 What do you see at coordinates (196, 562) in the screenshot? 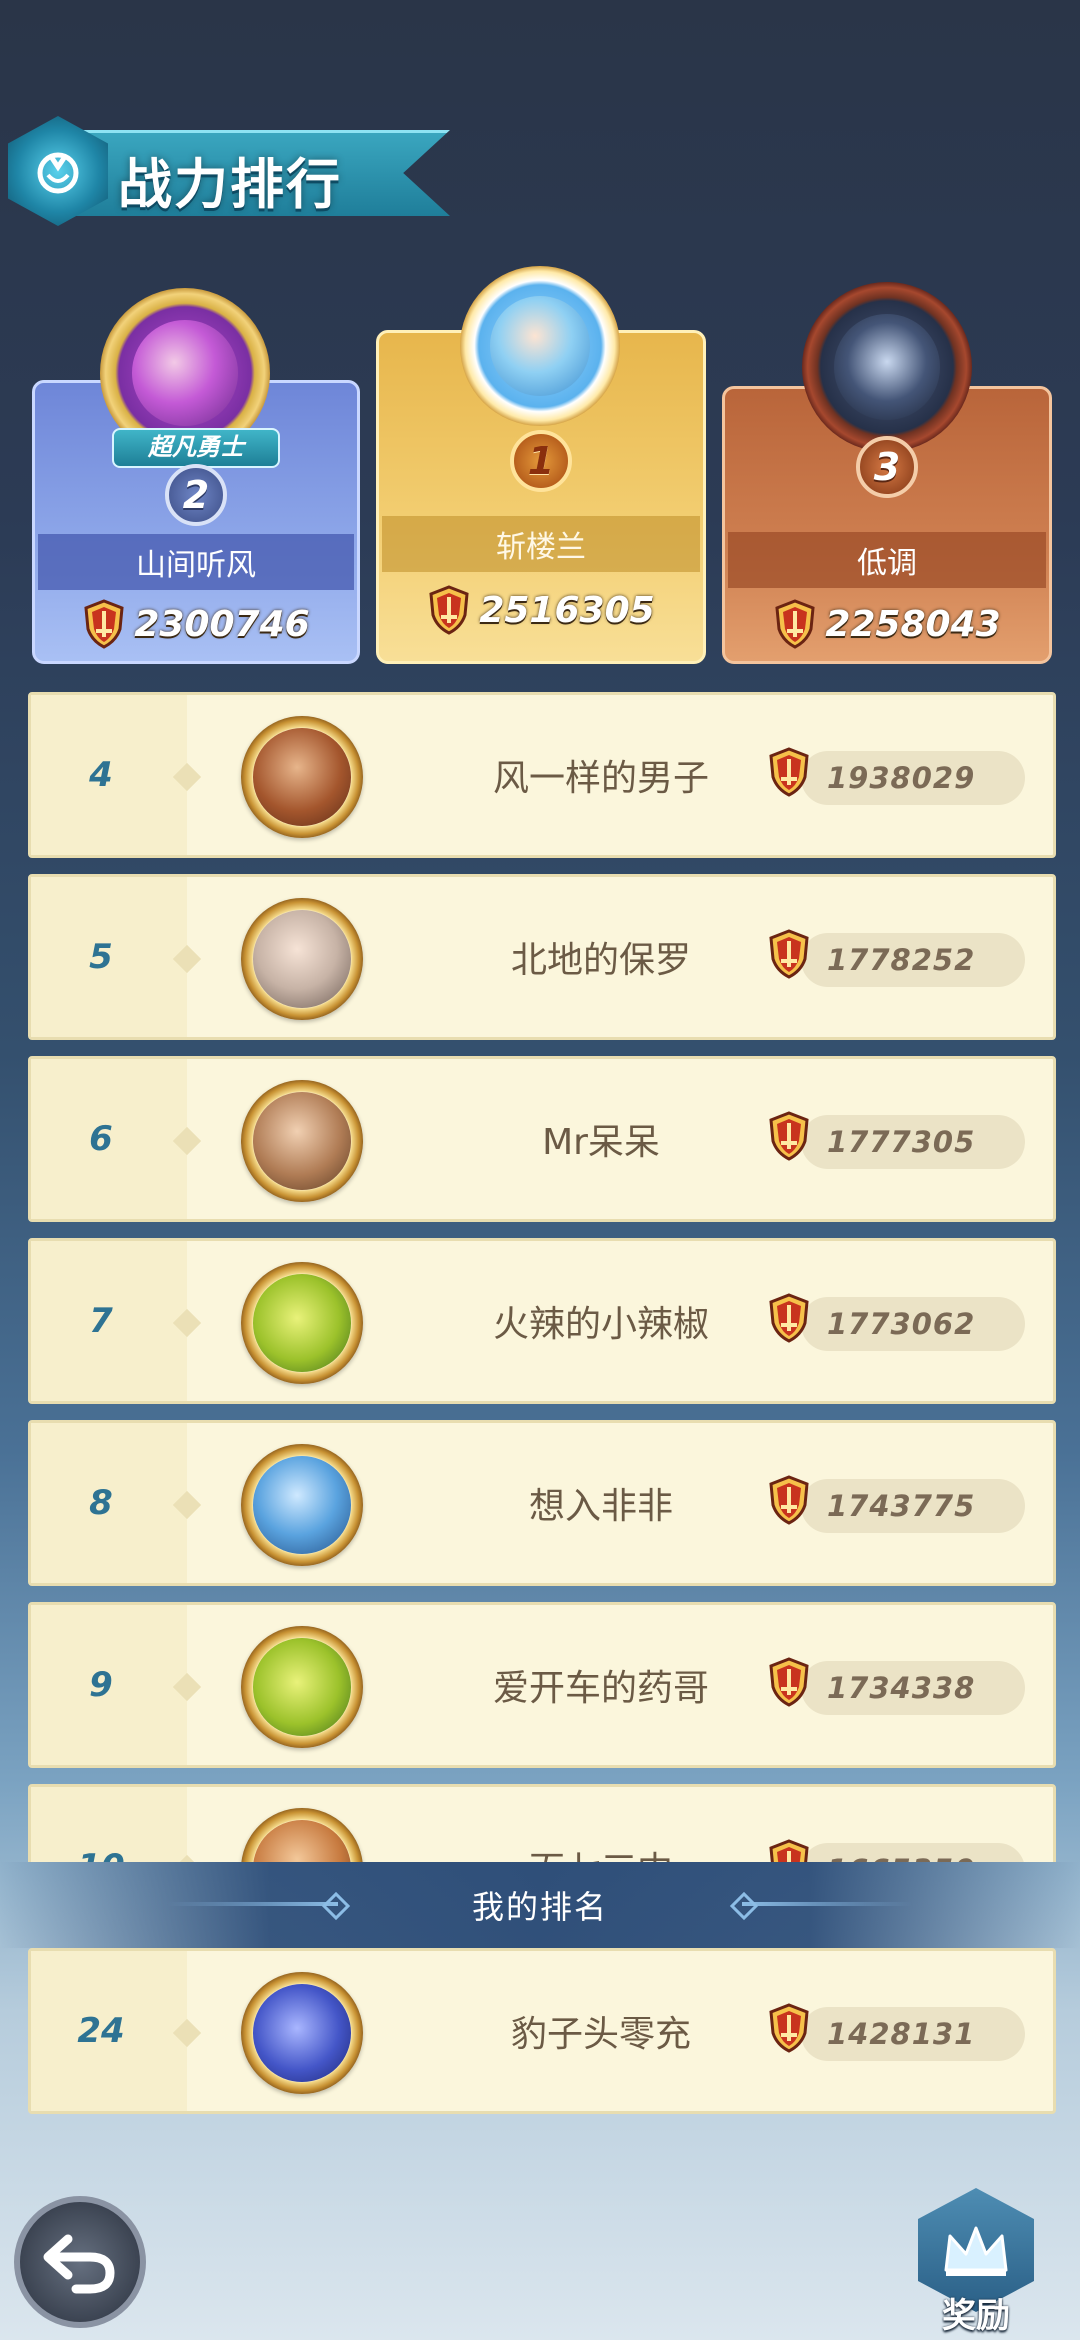
I see `player-name: 山间听风` at bounding box center [196, 562].